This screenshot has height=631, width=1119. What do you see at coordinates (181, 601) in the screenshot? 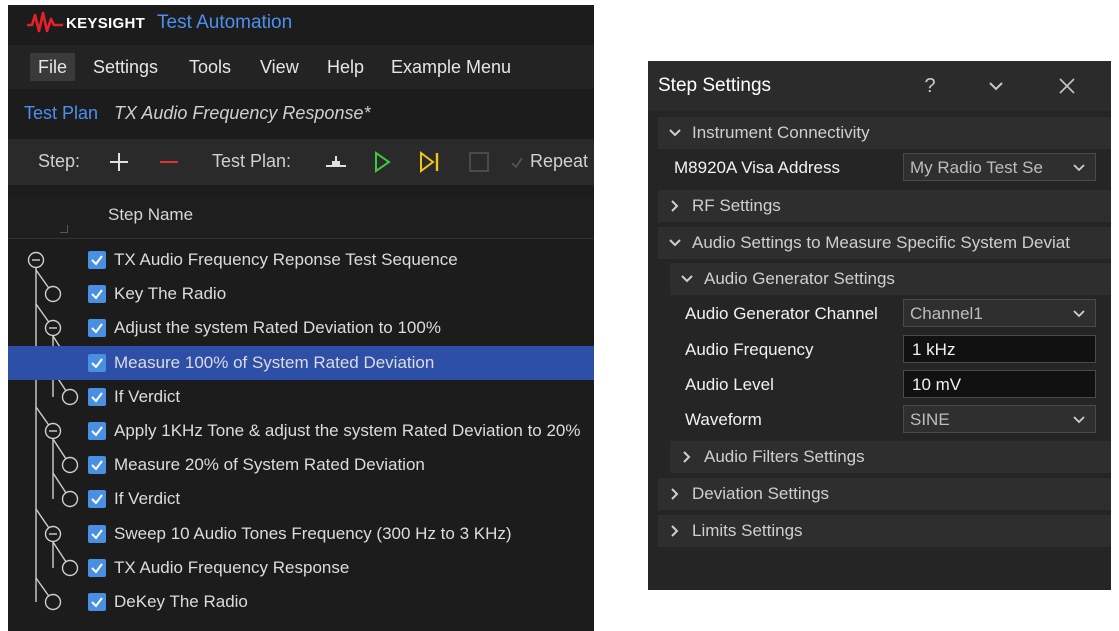
I see `step-name: DeKey The Radio` at bounding box center [181, 601].